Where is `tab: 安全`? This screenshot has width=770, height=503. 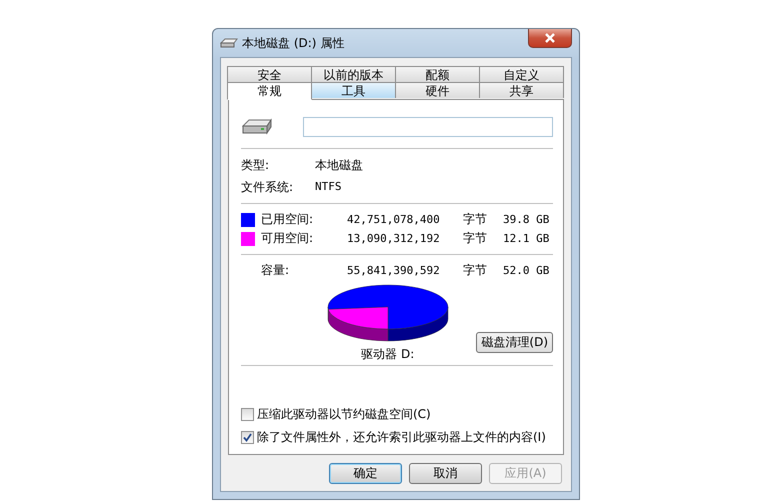 tab: 安全 is located at coordinates (269, 74).